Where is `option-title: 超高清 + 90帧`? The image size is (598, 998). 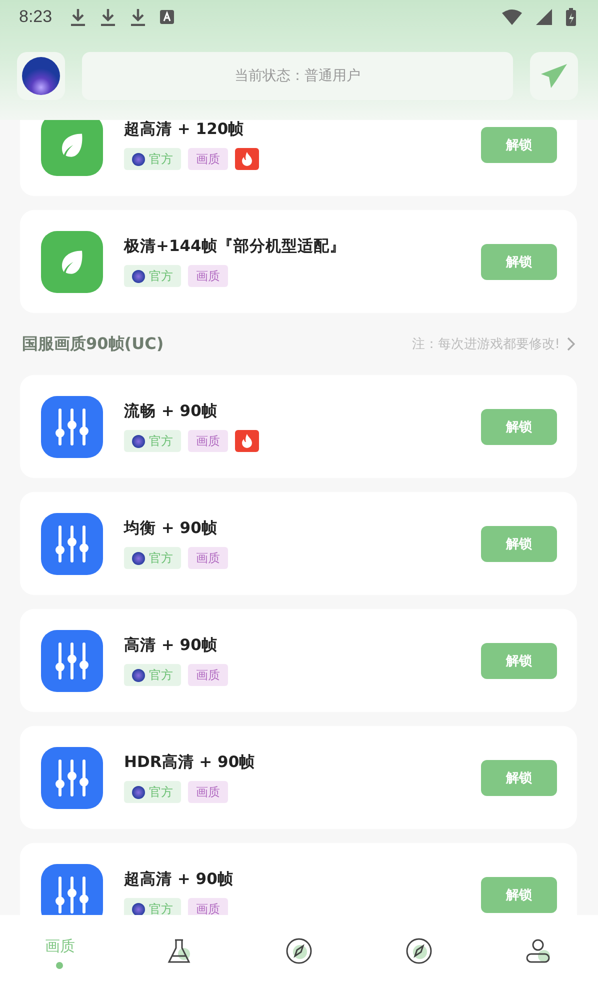
option-title: 超高清 + 90帧 is located at coordinates (179, 879).